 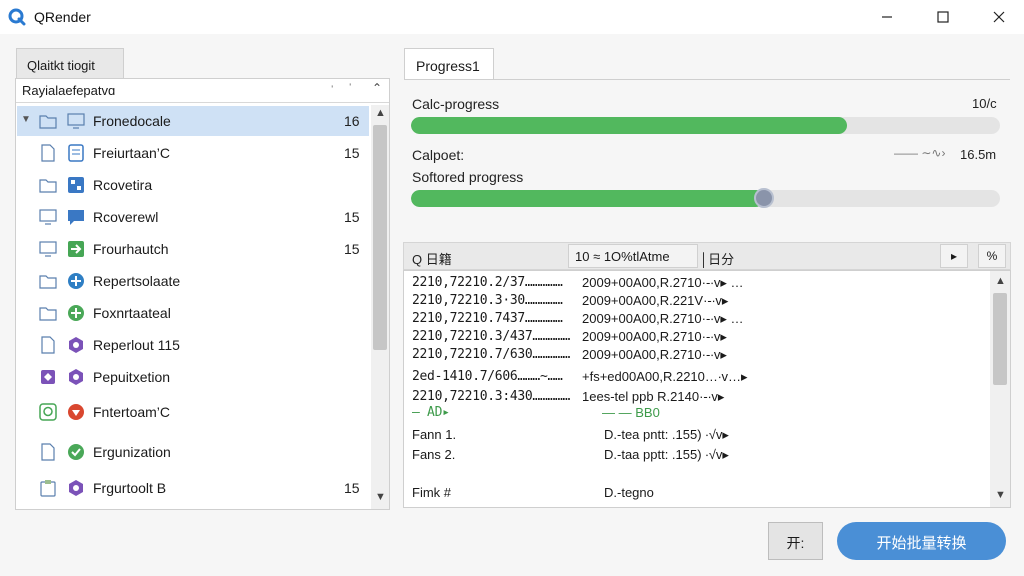 I want to click on percent-button: %, so click(x=992, y=256).